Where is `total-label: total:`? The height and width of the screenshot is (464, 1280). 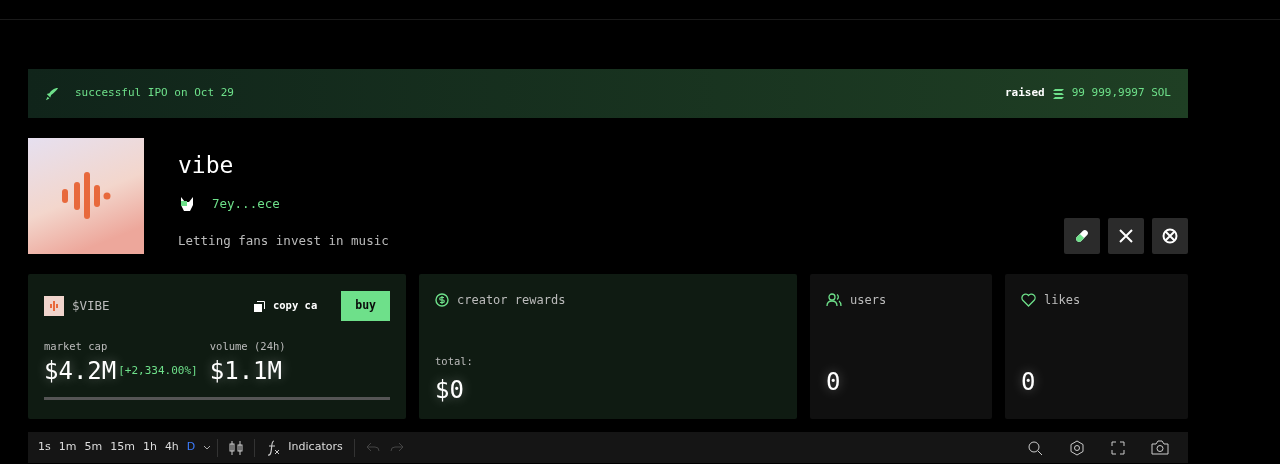 total-label: total: is located at coordinates (454, 362).